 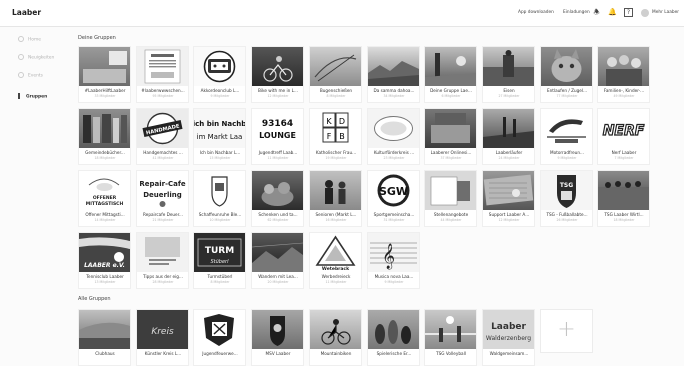 What do you see at coordinates (536, 12) in the screenshot?
I see `app-download-link: App downloaden` at bounding box center [536, 12].